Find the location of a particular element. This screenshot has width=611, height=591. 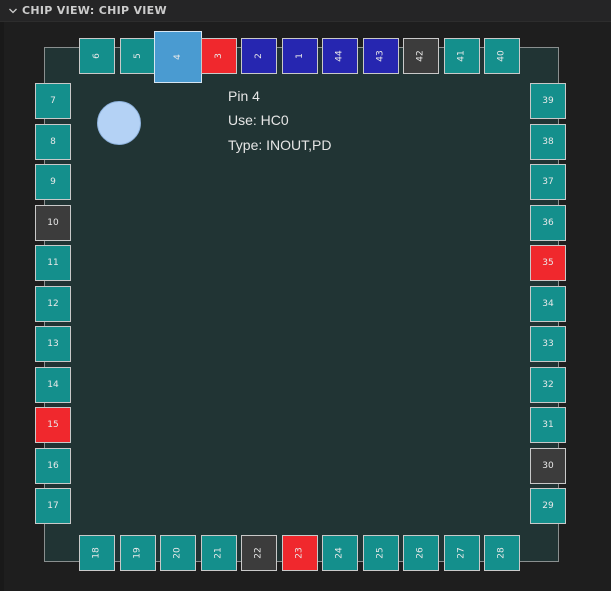

pin-label: 15 is located at coordinates (53, 425).